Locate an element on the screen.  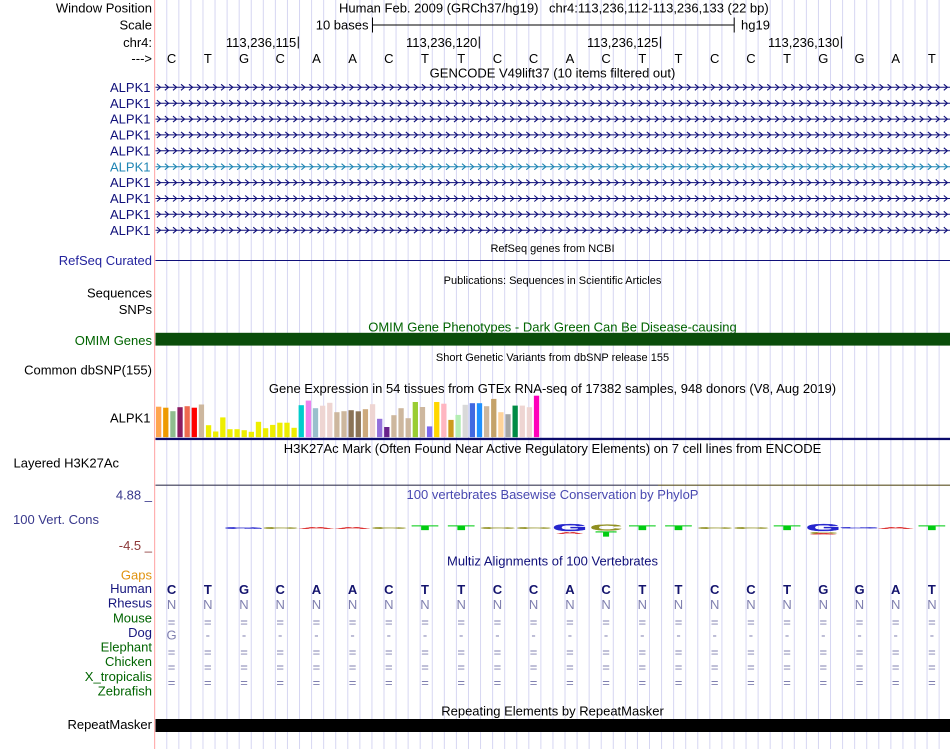
svg-text: SNPs is located at coordinates (136, 309).